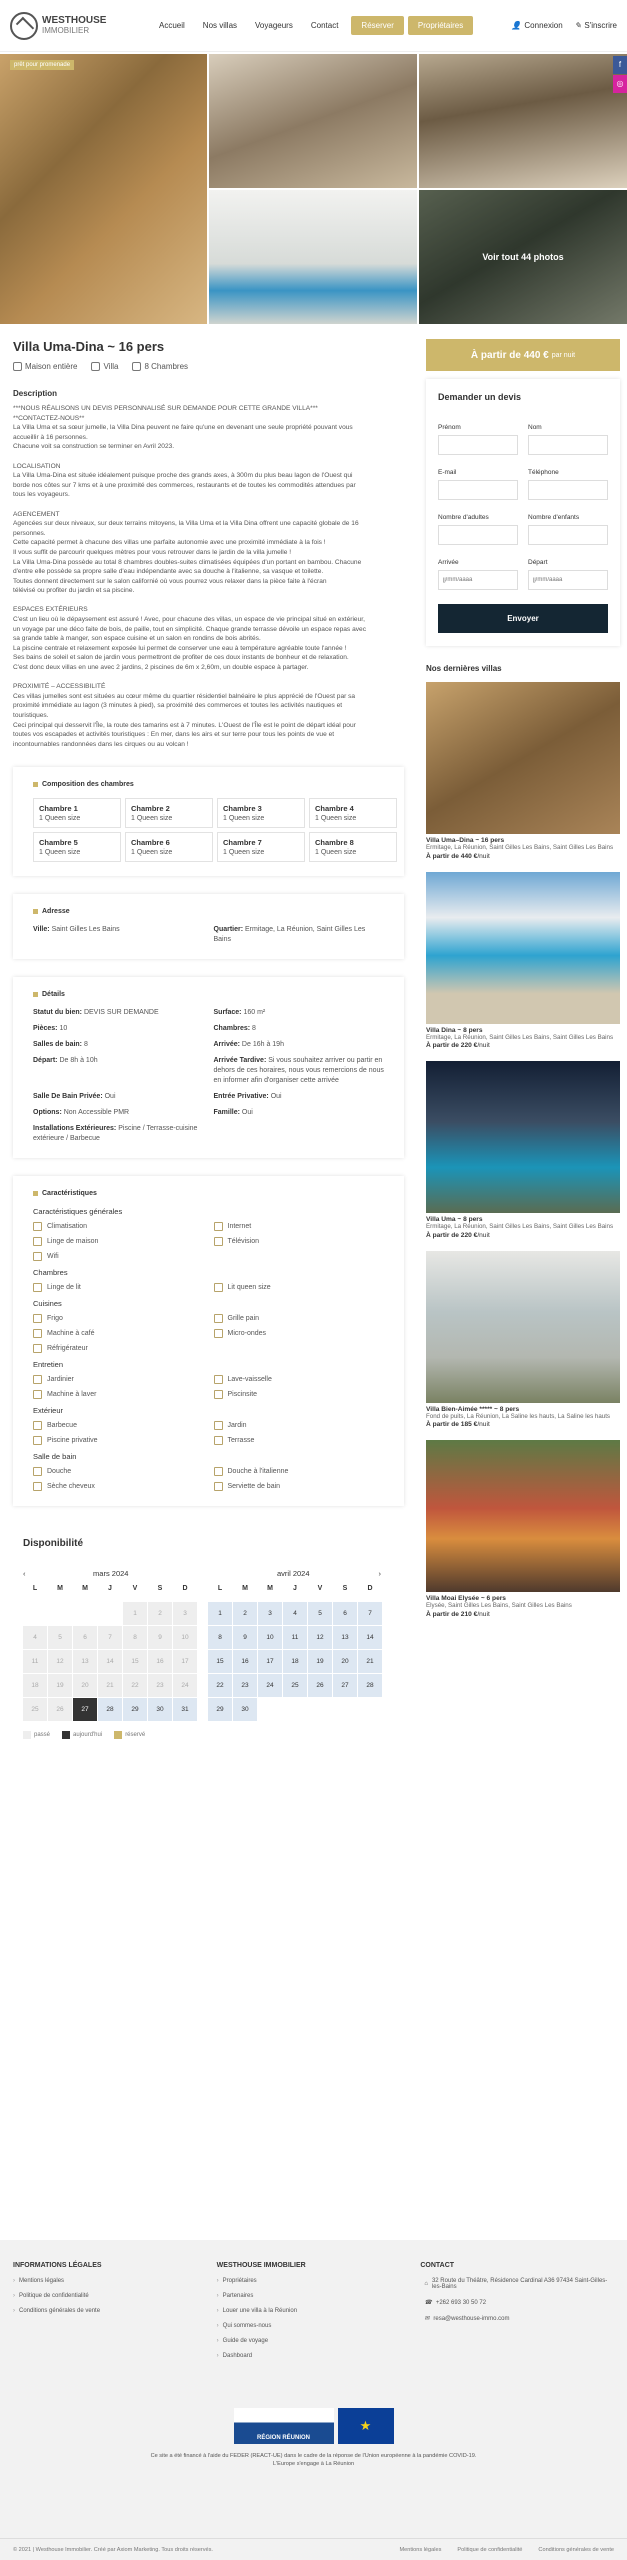 The width and height of the screenshot is (627, 2560). Describe the element at coordinates (245, 1638) in the screenshot. I see `calendar-day: 9` at that location.